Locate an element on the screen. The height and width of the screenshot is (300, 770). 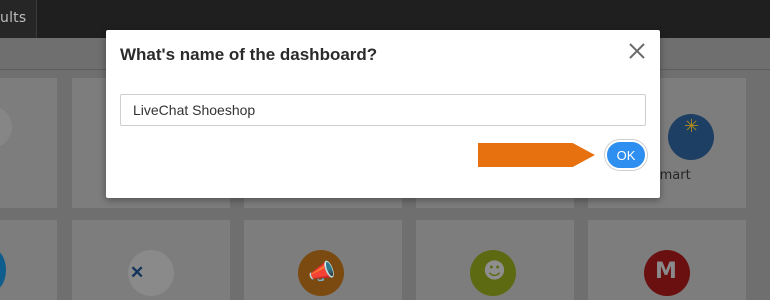
integration-card: 📣 is located at coordinates (323, 260).